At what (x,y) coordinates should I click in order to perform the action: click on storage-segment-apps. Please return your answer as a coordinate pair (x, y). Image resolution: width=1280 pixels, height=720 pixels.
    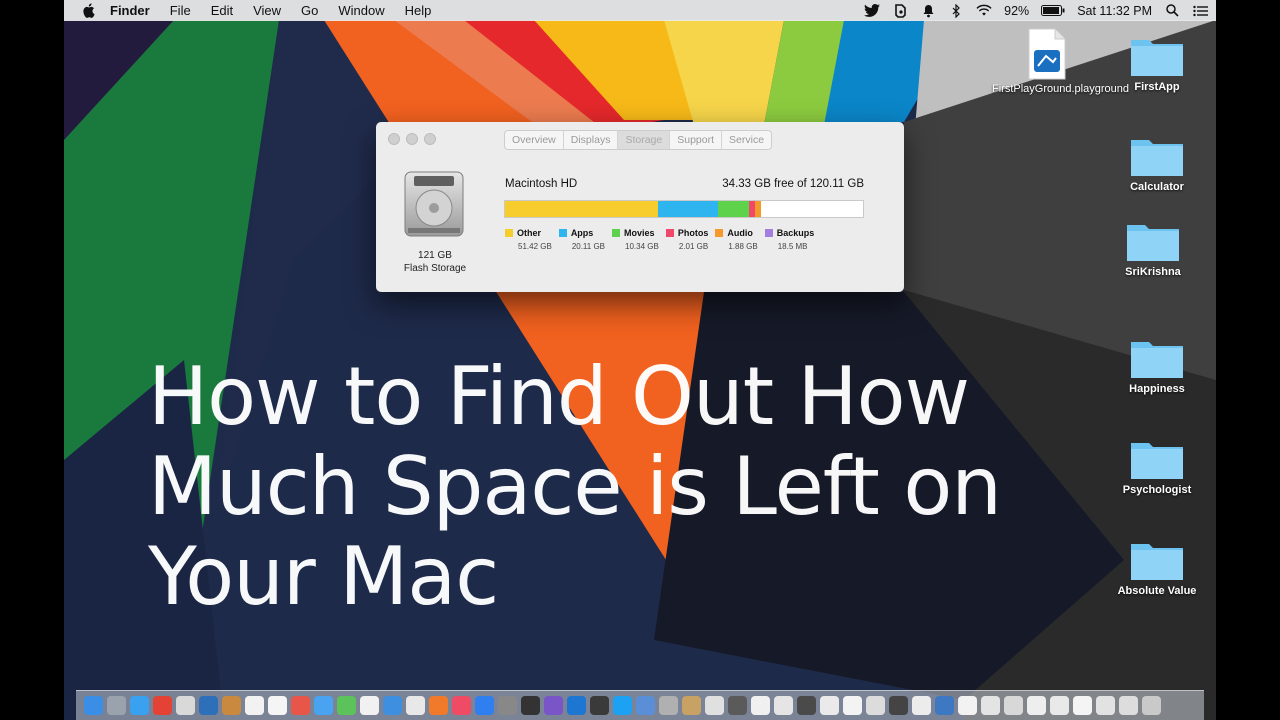
    Looking at the image, I should click on (688, 209).